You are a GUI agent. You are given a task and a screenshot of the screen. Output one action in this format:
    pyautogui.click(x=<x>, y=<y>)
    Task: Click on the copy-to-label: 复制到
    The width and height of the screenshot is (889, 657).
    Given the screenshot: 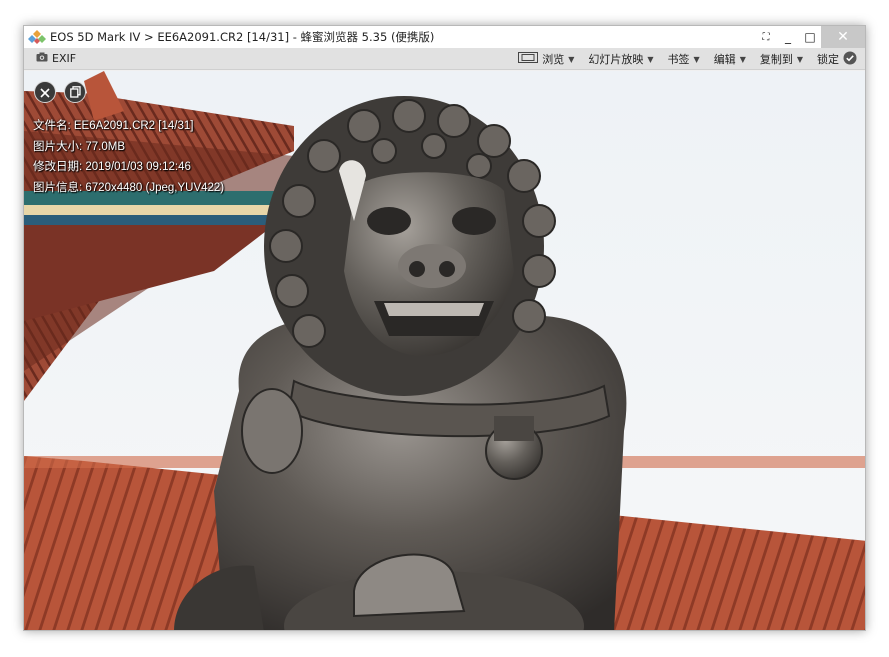 What is the action you would take?
    pyautogui.click(x=776, y=59)
    